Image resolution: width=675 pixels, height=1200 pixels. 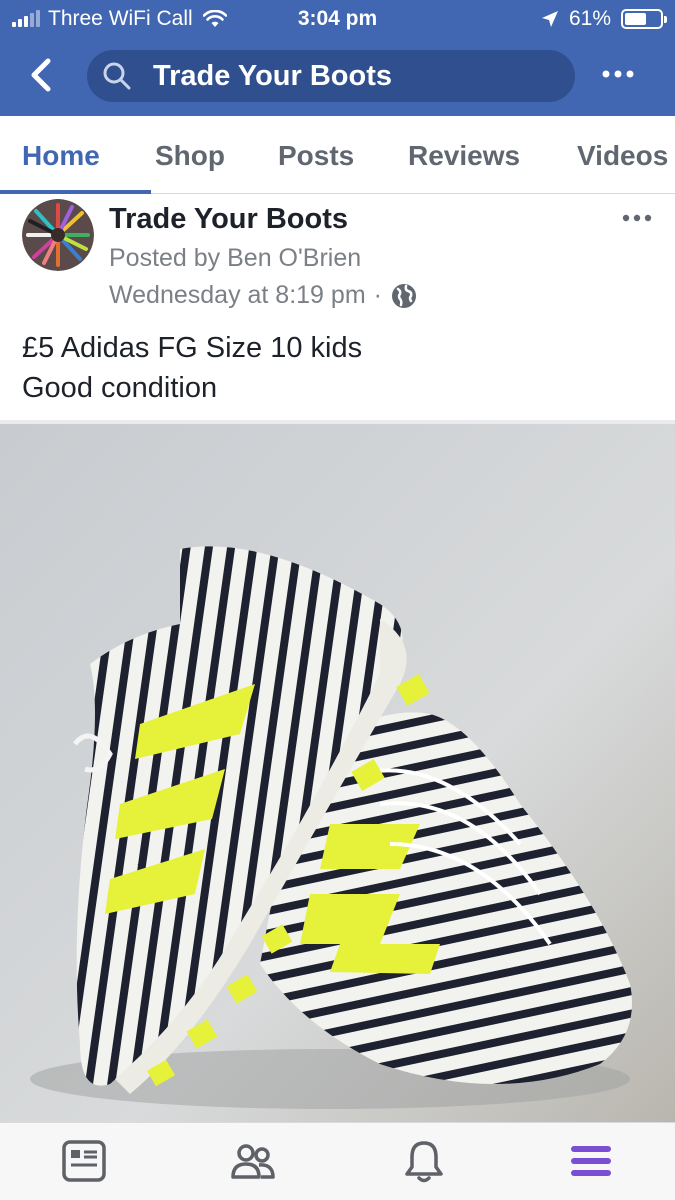 I want to click on tab-reviews: Reviews, so click(x=464, y=156).